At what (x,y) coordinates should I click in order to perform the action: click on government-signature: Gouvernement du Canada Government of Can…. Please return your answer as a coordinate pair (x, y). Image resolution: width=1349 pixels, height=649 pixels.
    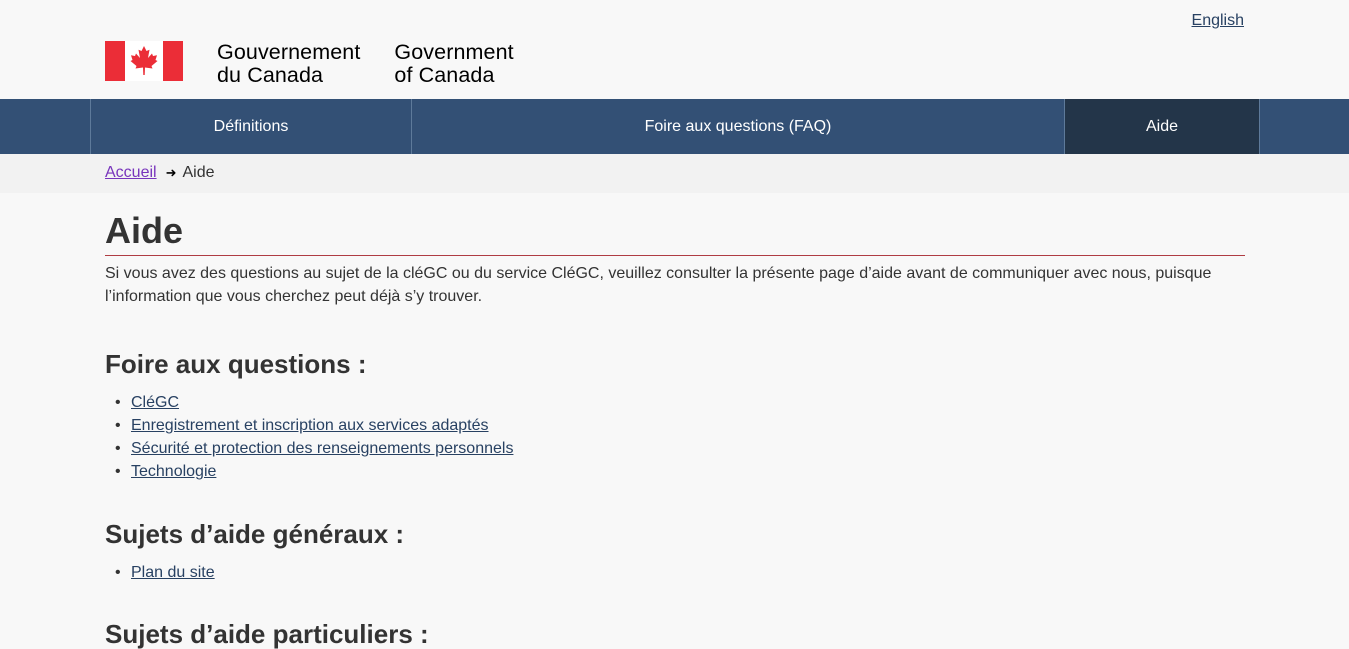
    Looking at the image, I should click on (309, 64).